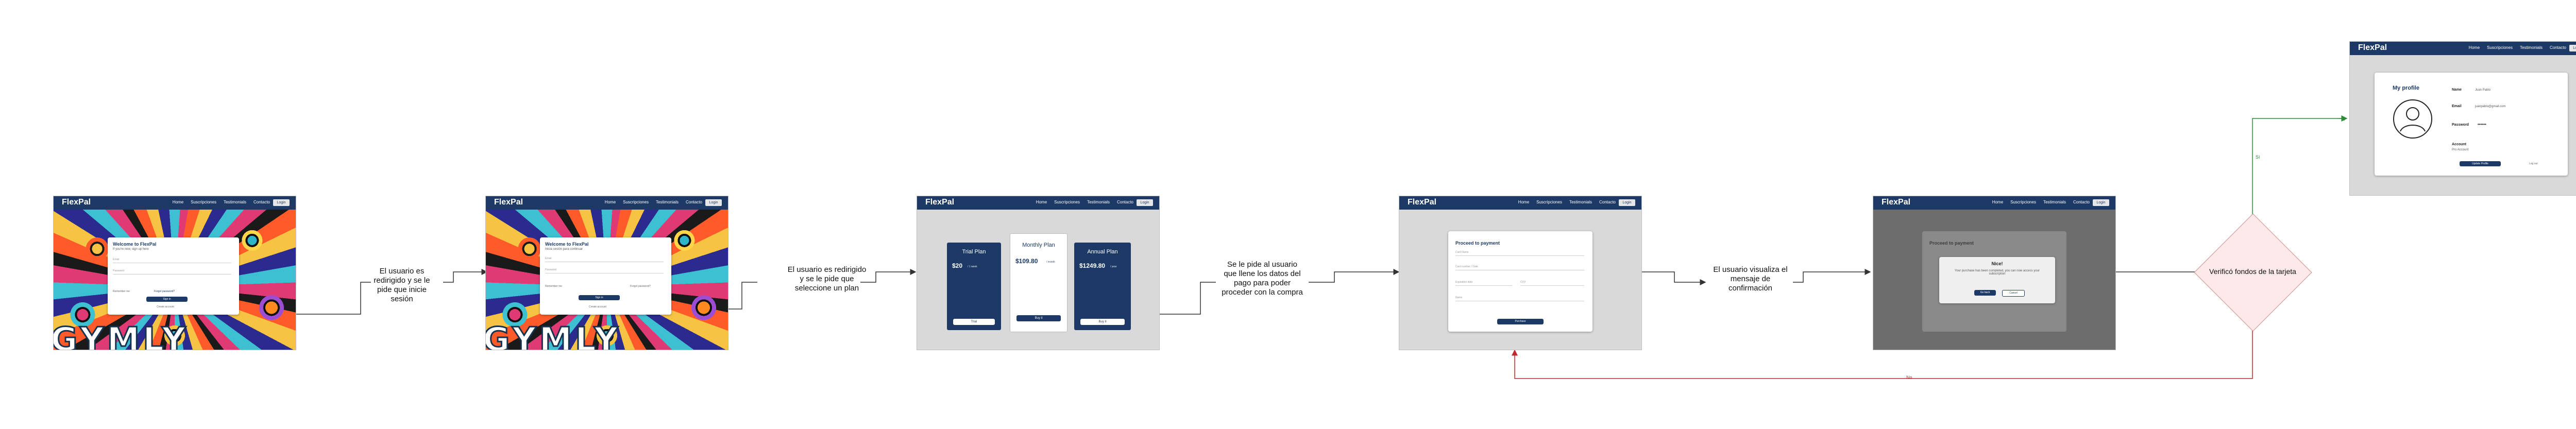 Image resolution: width=2576 pixels, height=429 pixels. Describe the element at coordinates (1519, 267) in the screenshot. I see `card-number-field: Card number / Date` at that location.